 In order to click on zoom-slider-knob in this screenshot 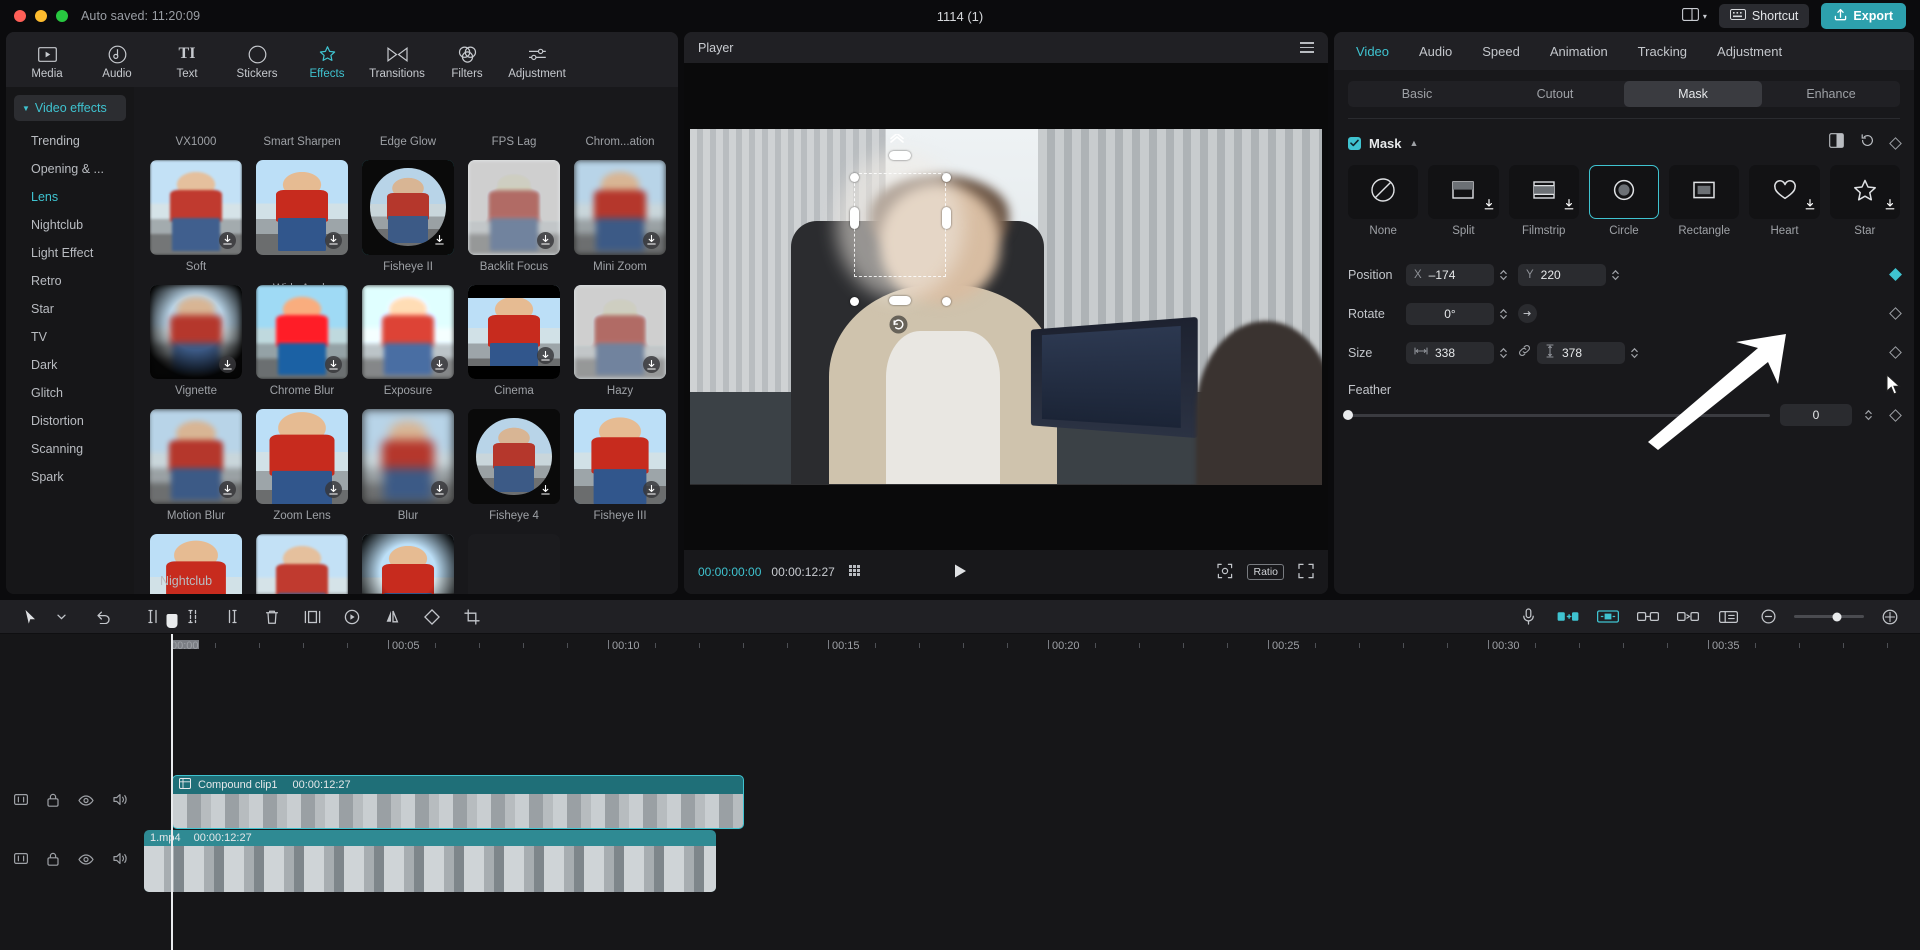, I will do `click(1837, 616)`.